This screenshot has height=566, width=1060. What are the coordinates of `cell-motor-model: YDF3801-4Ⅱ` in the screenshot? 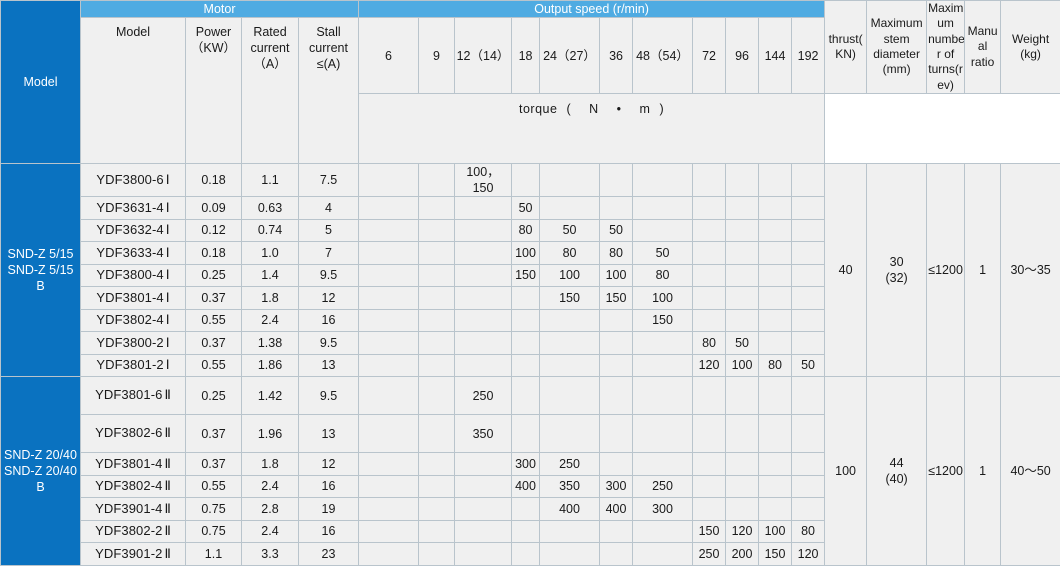 It's located at (133, 464).